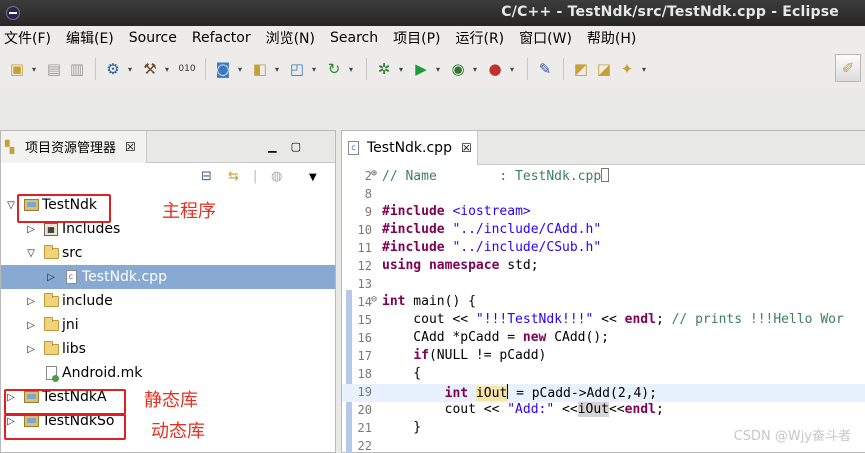 This screenshot has width=865, height=453. Describe the element at coordinates (77, 69) in the screenshot. I see `save-all-icon: ▥` at that location.